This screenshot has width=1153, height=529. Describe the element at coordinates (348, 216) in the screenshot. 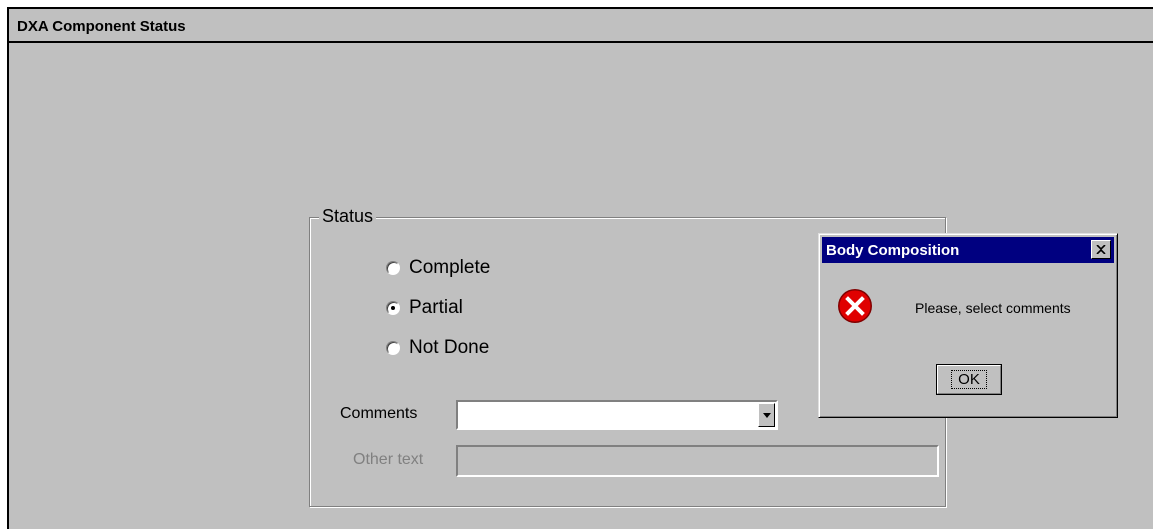

I see `status-legend: Status` at that location.